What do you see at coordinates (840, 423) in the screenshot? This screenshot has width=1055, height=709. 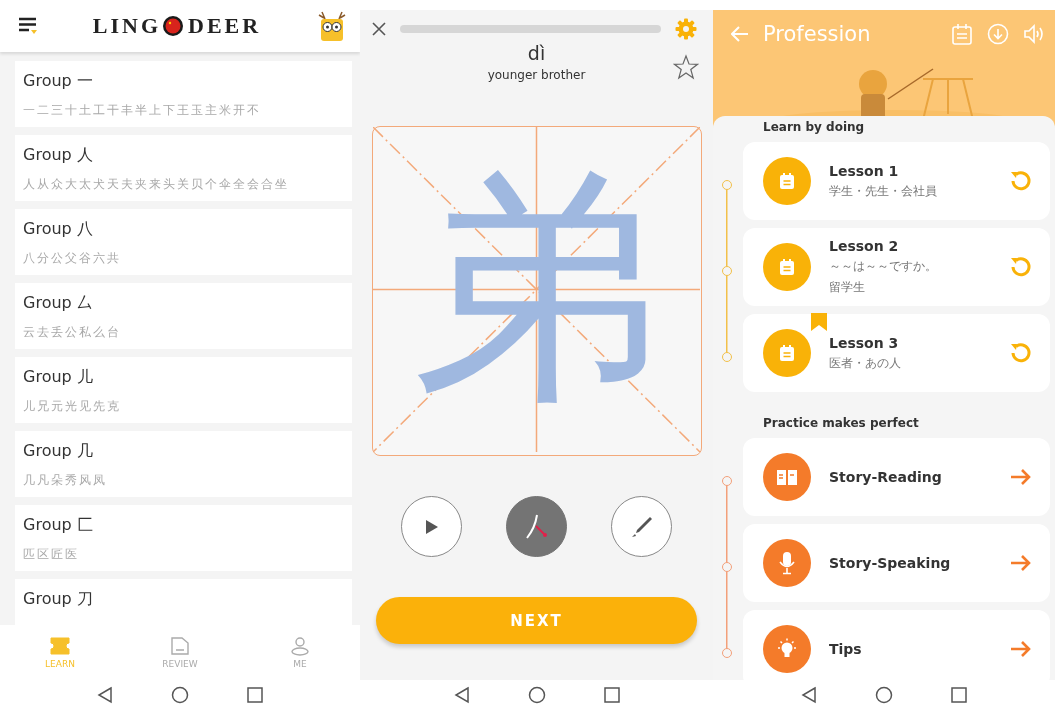 I see `section-heading: Practice makes perfect` at bounding box center [840, 423].